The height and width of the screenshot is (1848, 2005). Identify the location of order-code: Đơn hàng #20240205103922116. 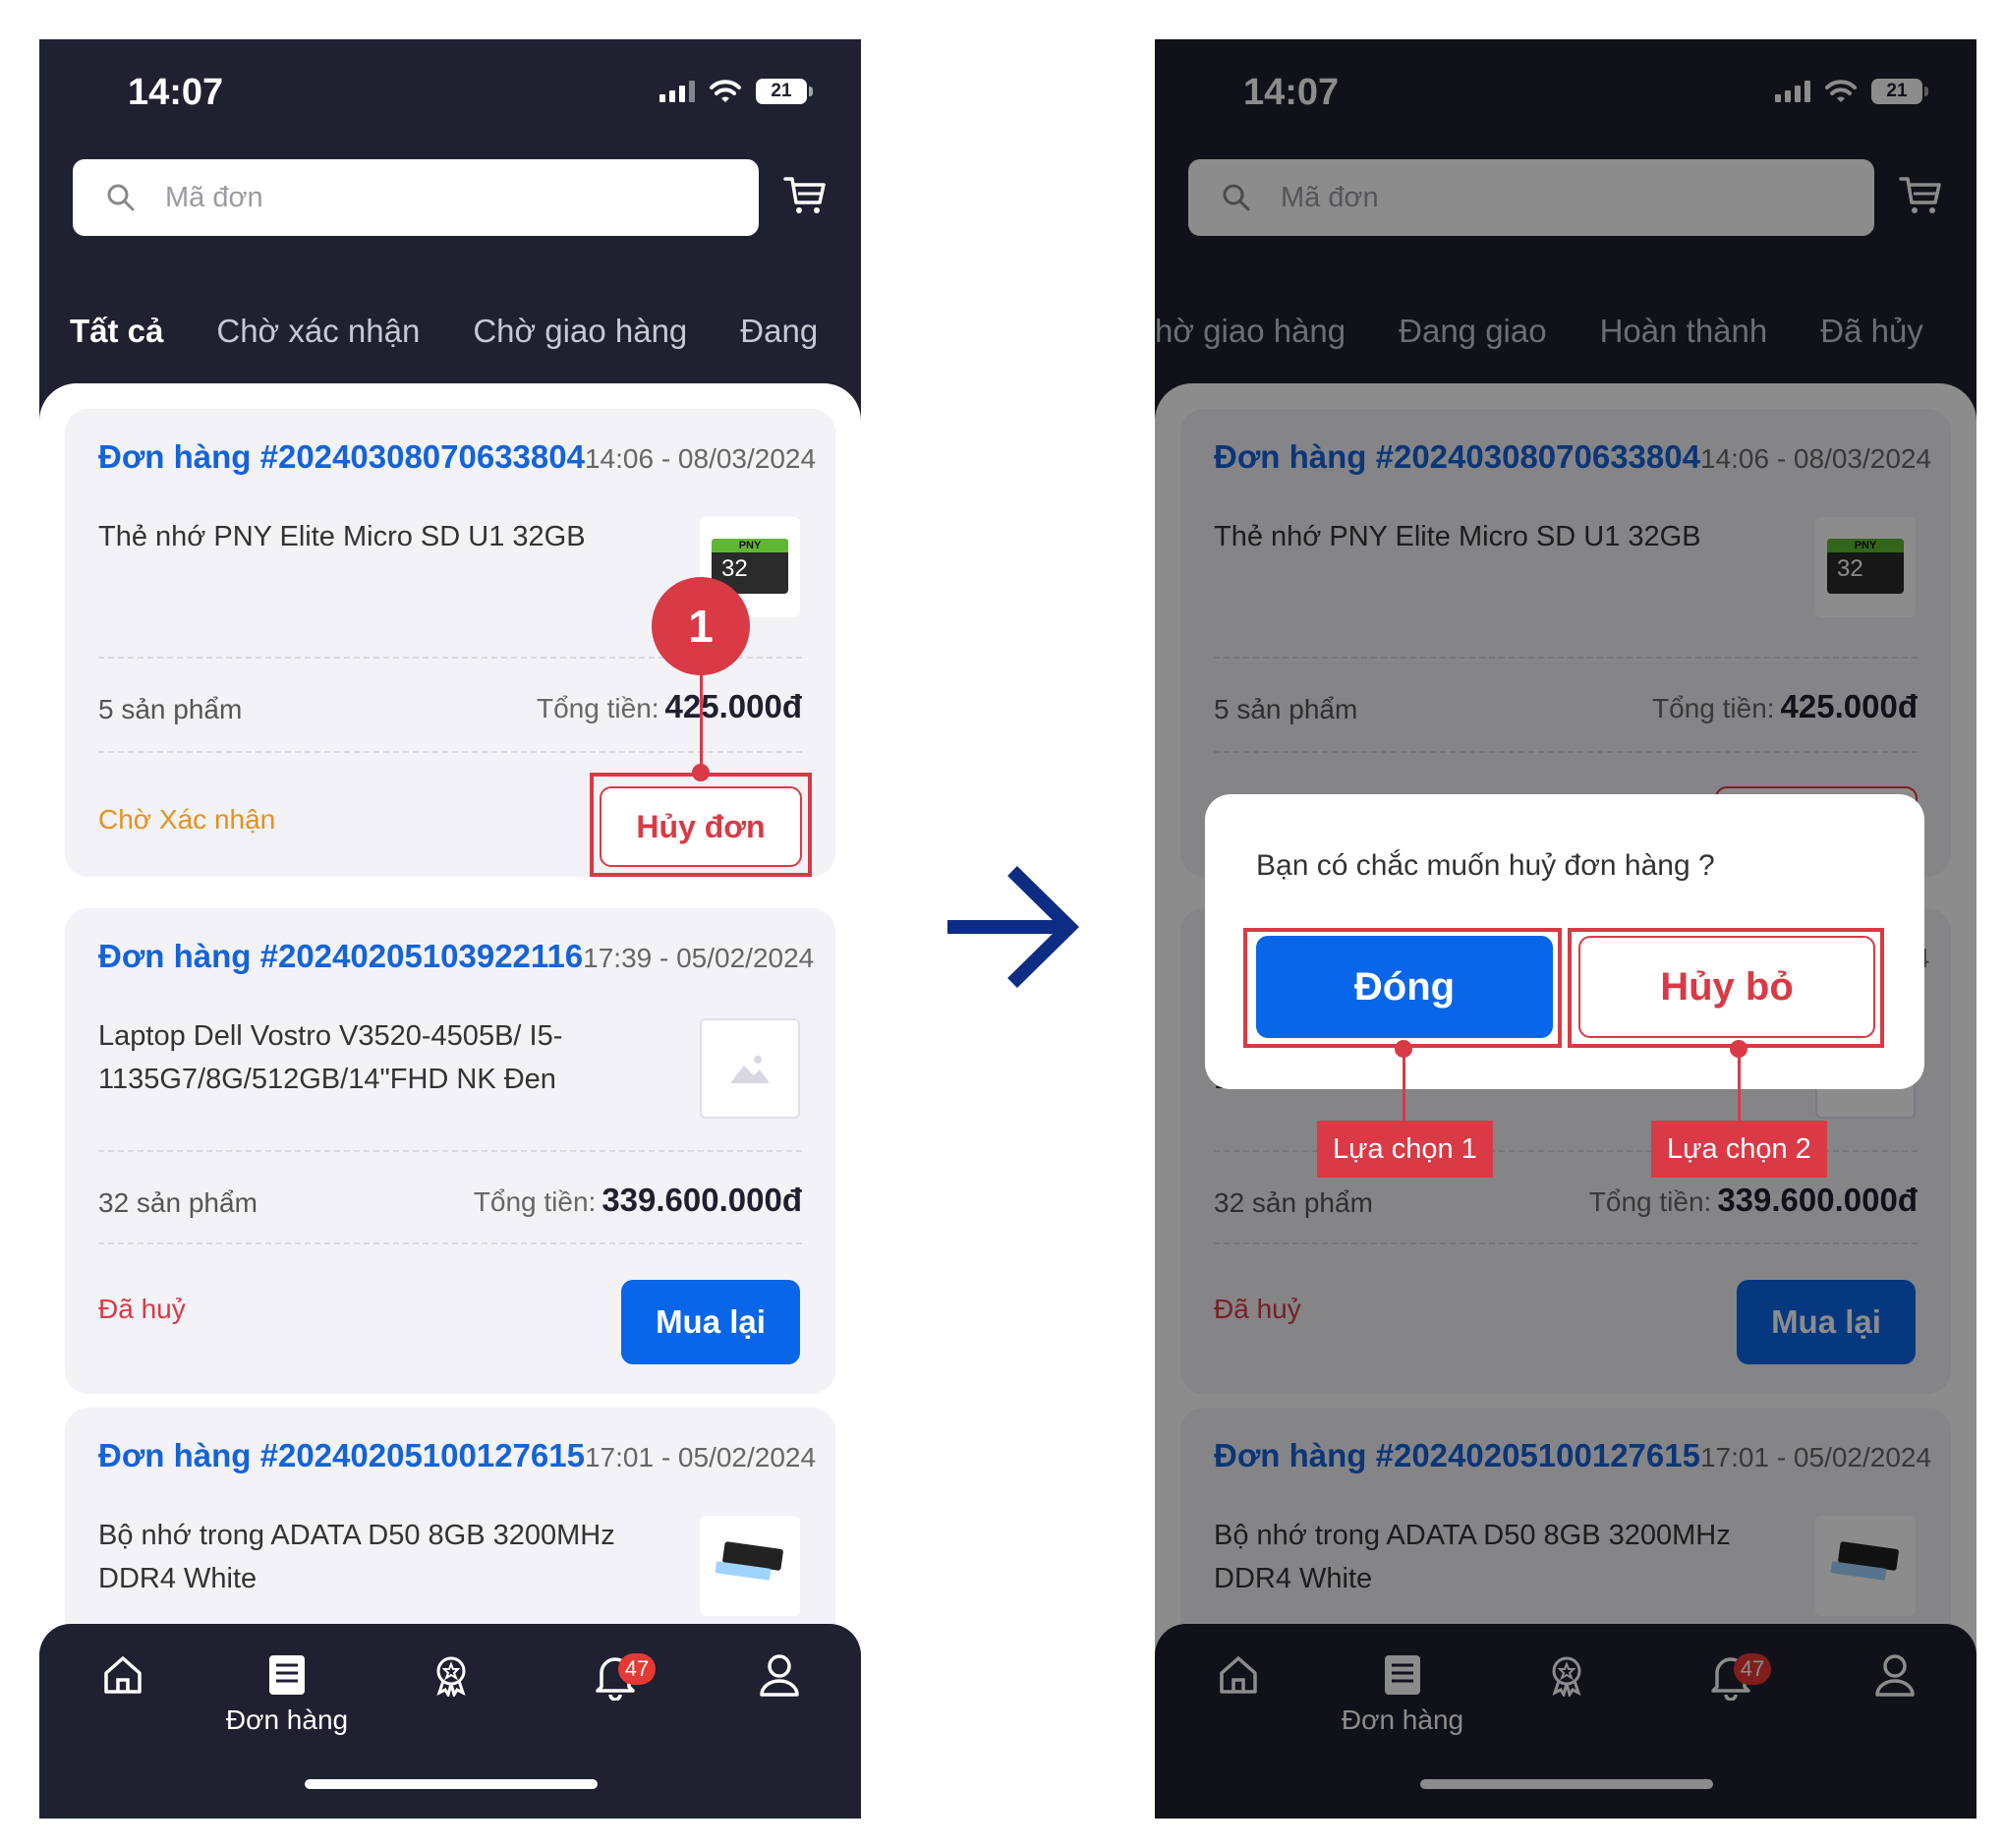
(340, 956).